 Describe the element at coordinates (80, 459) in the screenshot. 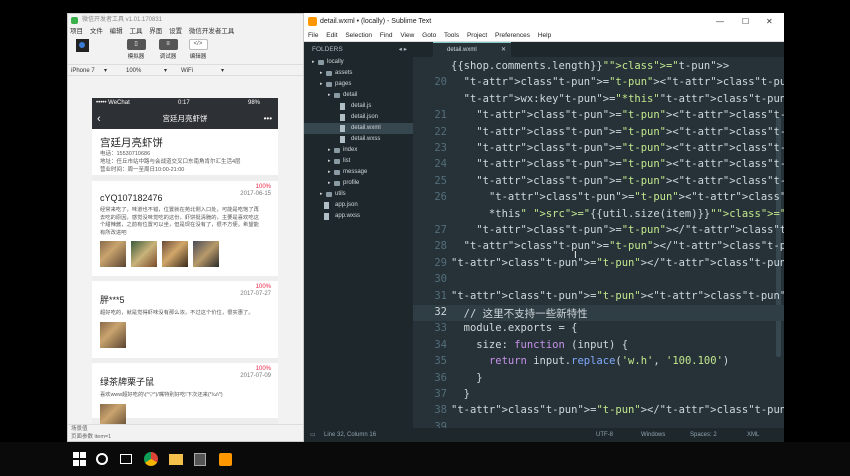

I see `windows-start-icon` at that location.